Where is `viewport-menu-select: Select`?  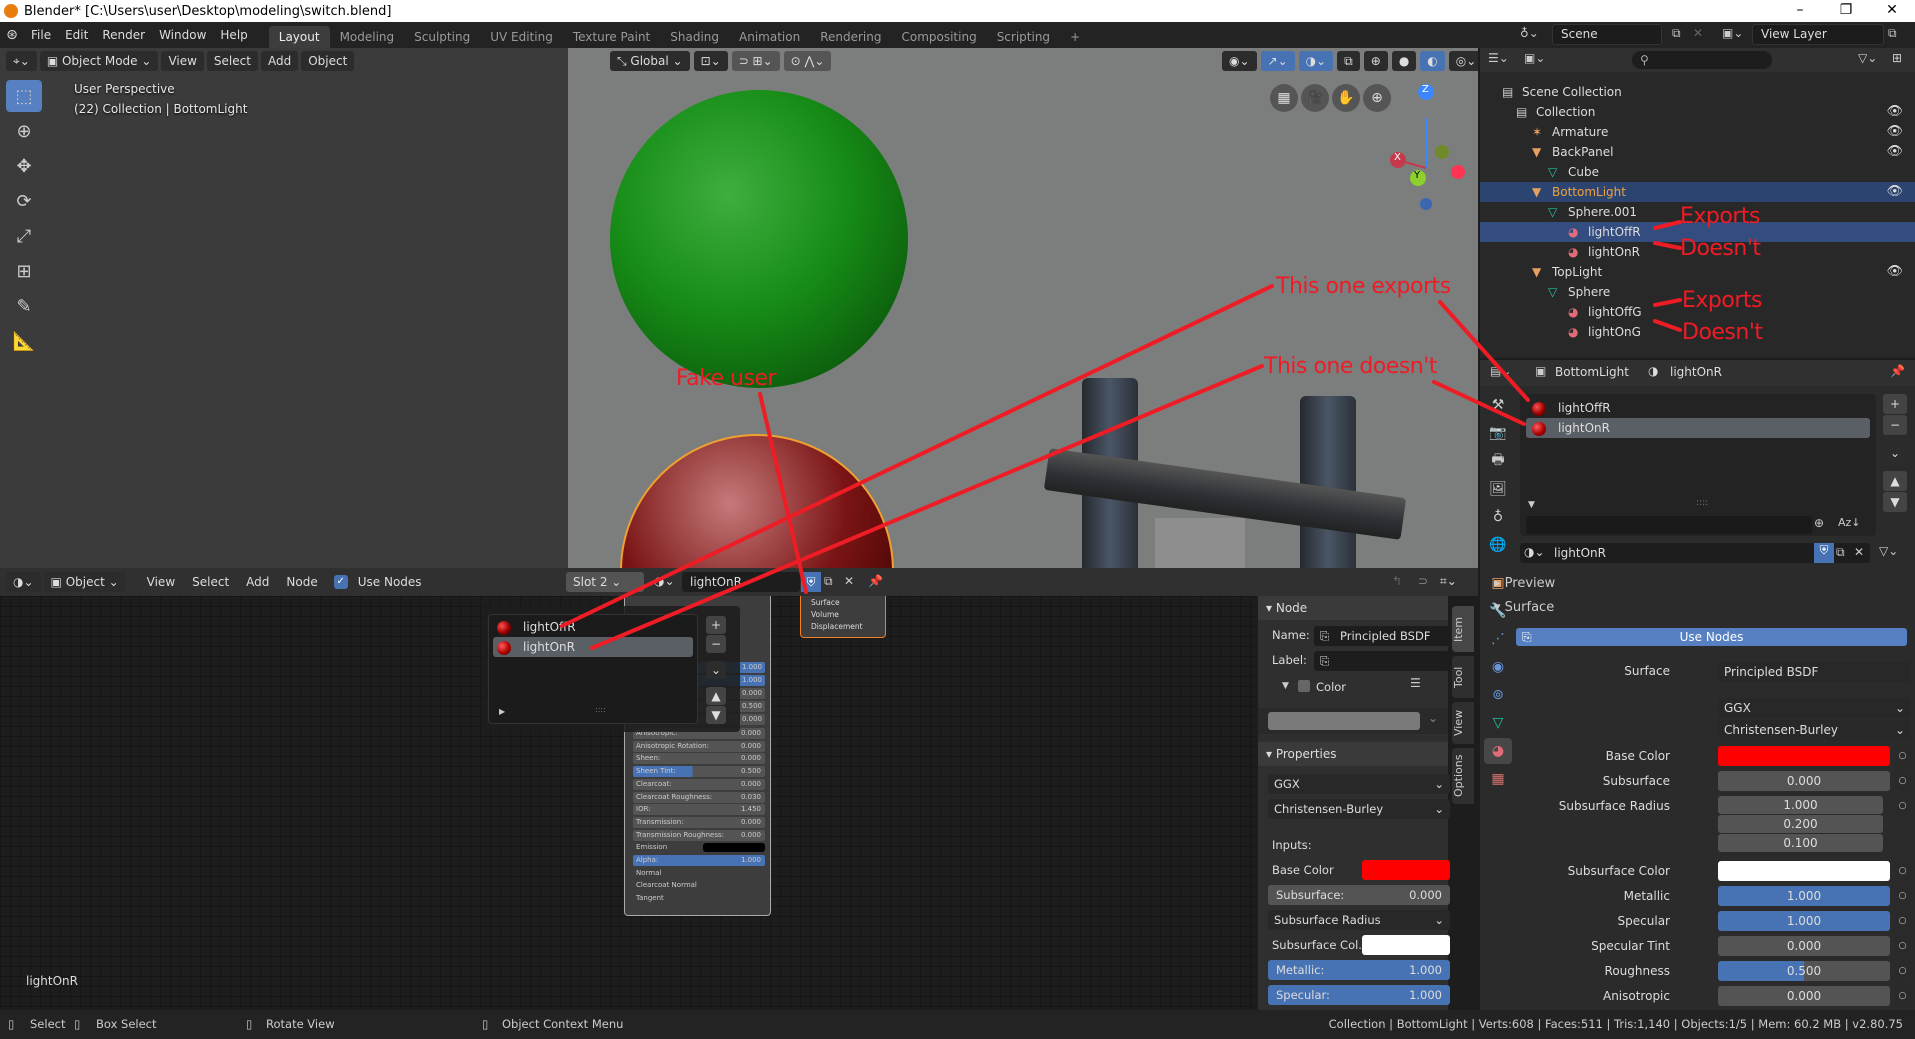 viewport-menu-select: Select is located at coordinates (232, 61).